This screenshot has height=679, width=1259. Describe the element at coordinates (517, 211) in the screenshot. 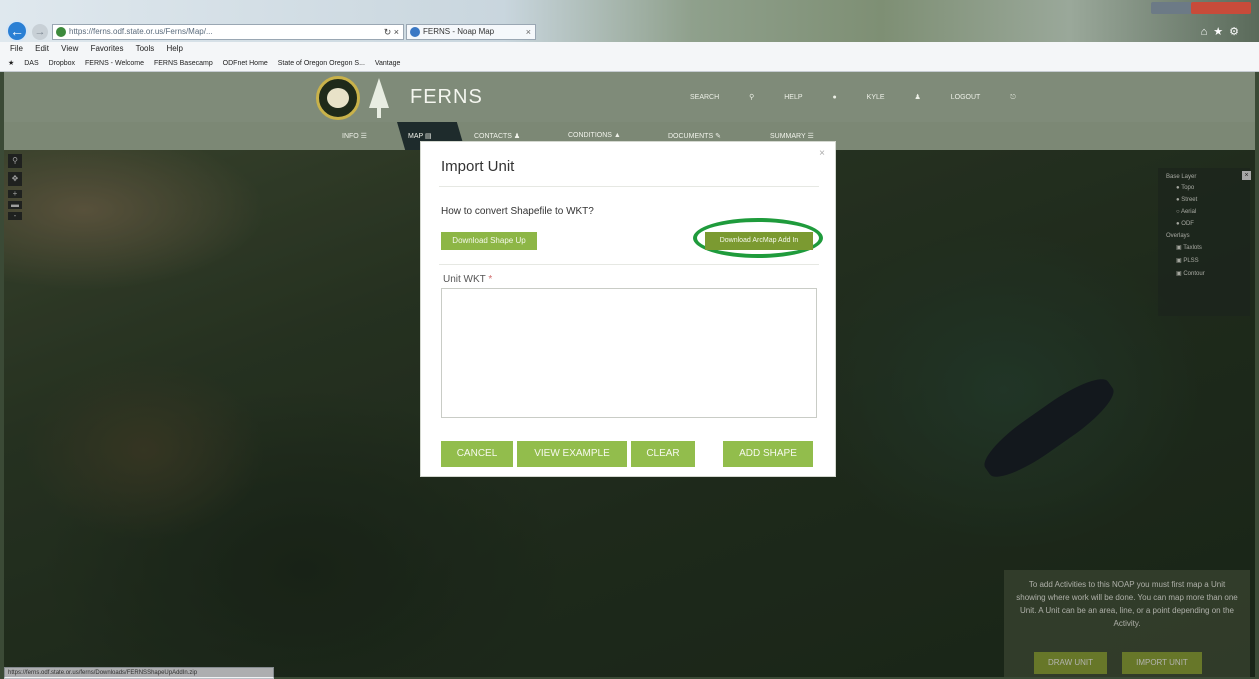

I see `convert-question: How to convert Shapefile to WKT?` at that location.